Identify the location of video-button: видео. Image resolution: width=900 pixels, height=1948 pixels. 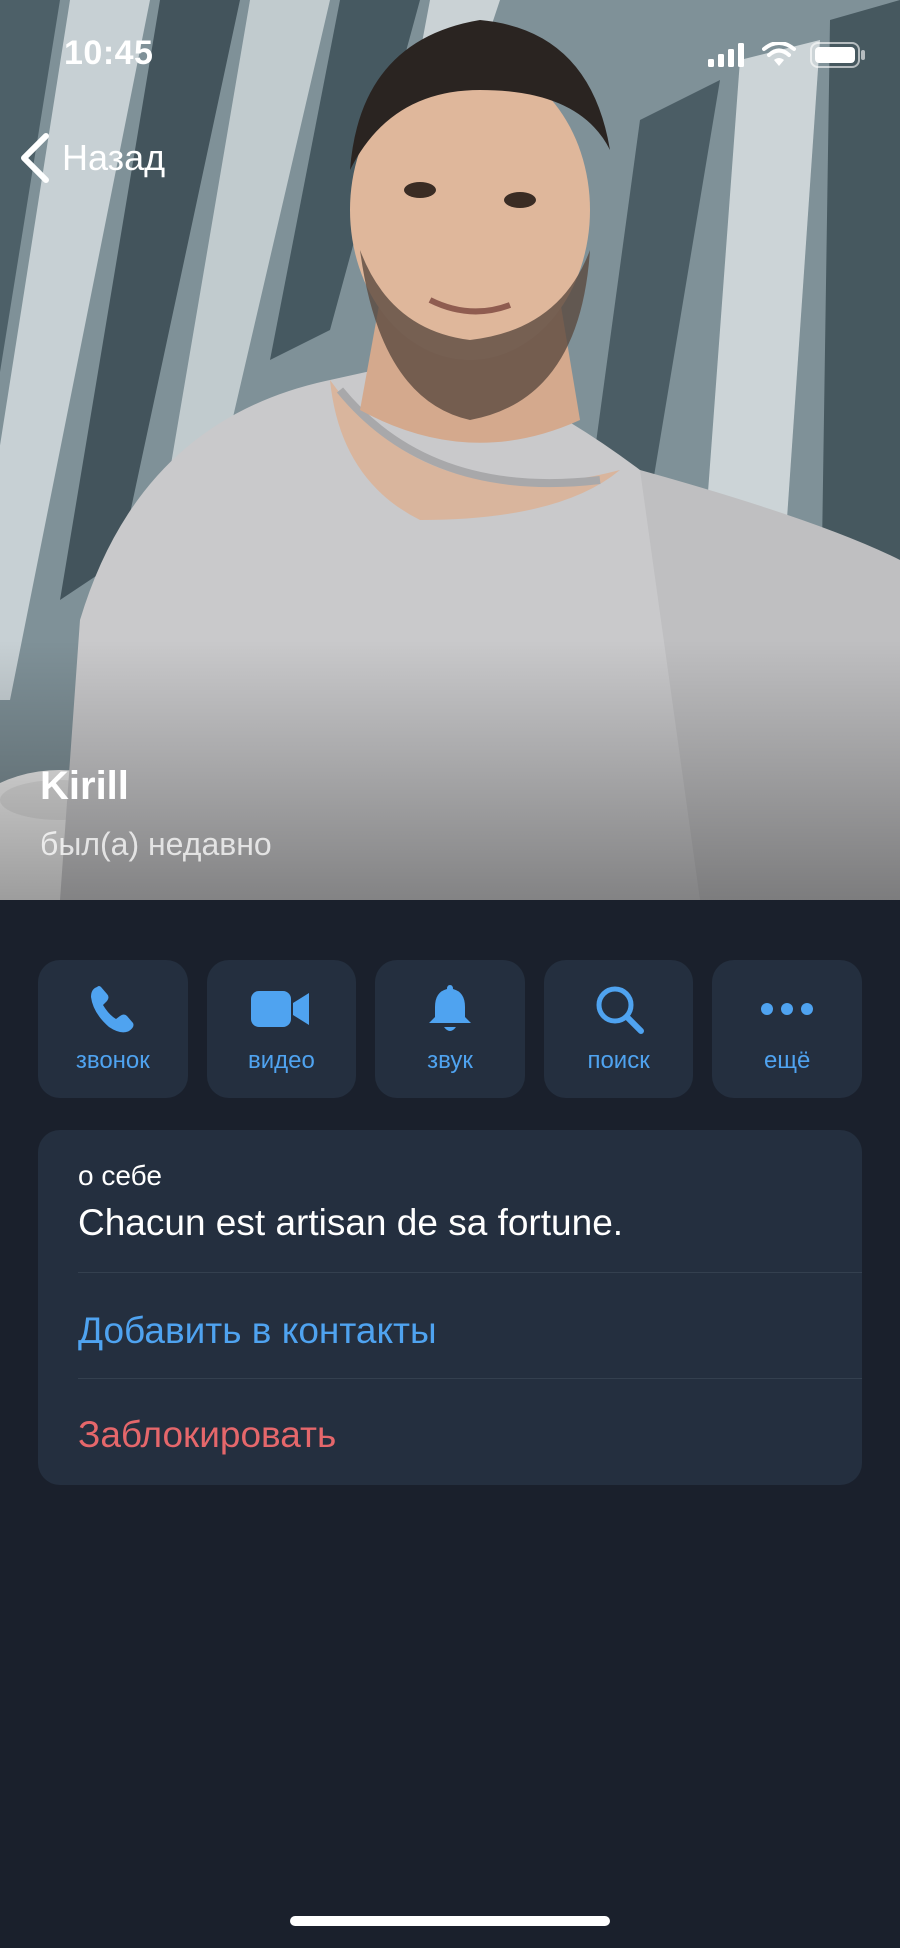
(281, 1029).